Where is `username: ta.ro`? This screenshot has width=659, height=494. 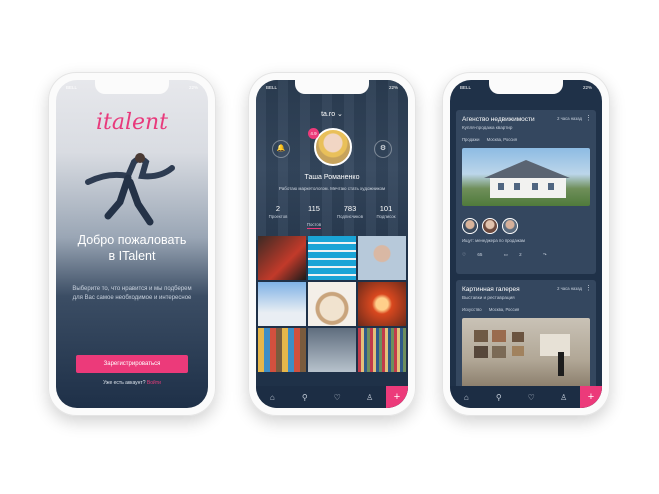 username: ta.ro is located at coordinates (328, 114).